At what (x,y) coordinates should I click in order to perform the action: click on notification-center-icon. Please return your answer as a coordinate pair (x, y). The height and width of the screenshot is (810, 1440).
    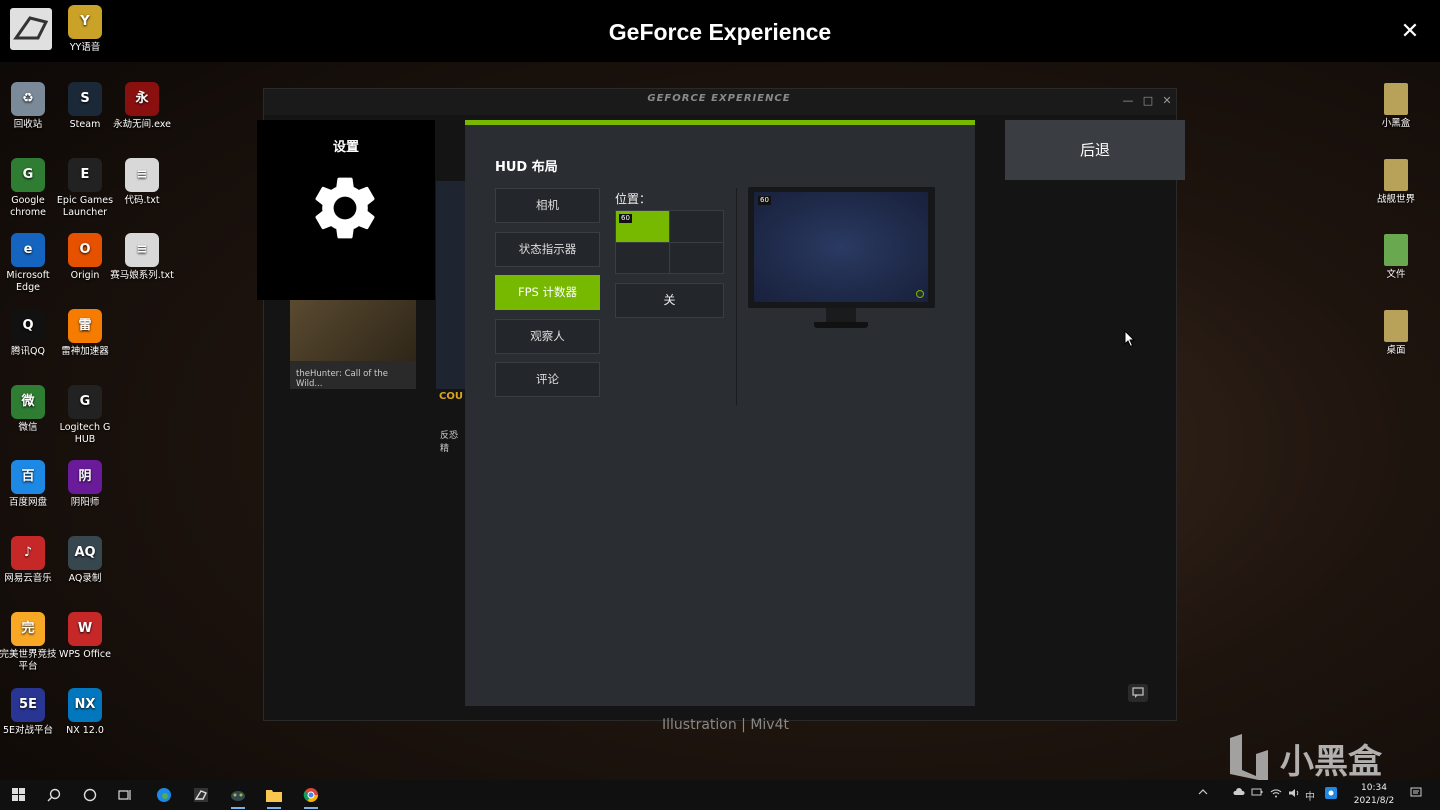
    Looking at the image, I should click on (1416, 794).